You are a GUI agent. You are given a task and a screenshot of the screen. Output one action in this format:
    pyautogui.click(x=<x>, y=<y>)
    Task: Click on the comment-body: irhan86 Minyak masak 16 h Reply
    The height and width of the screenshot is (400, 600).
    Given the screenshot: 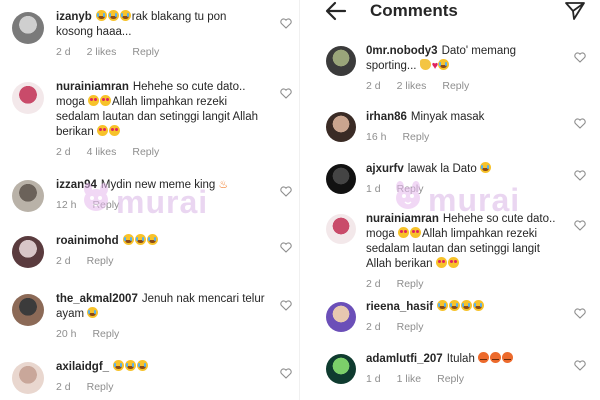 What is the action you would take?
    pyautogui.click(x=464, y=127)
    